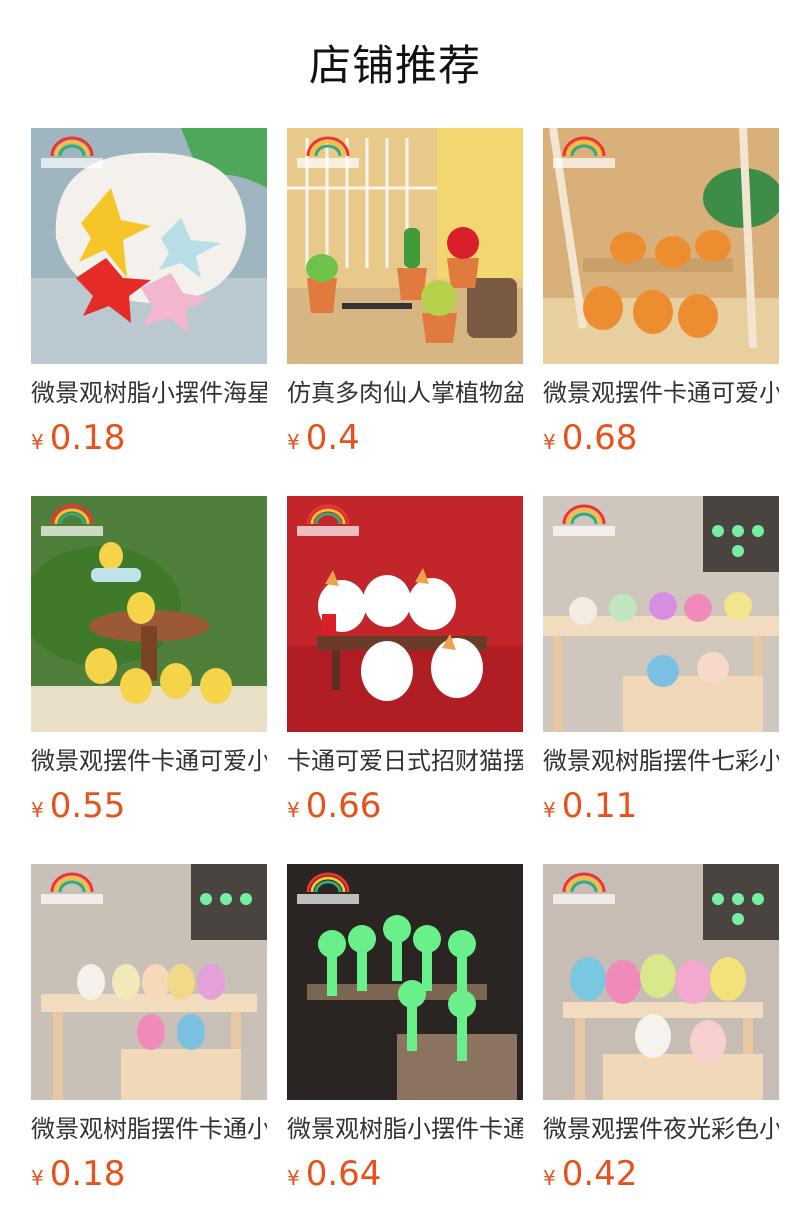  Describe the element at coordinates (599, 806) in the screenshot. I see `price-value: 0.11` at that location.